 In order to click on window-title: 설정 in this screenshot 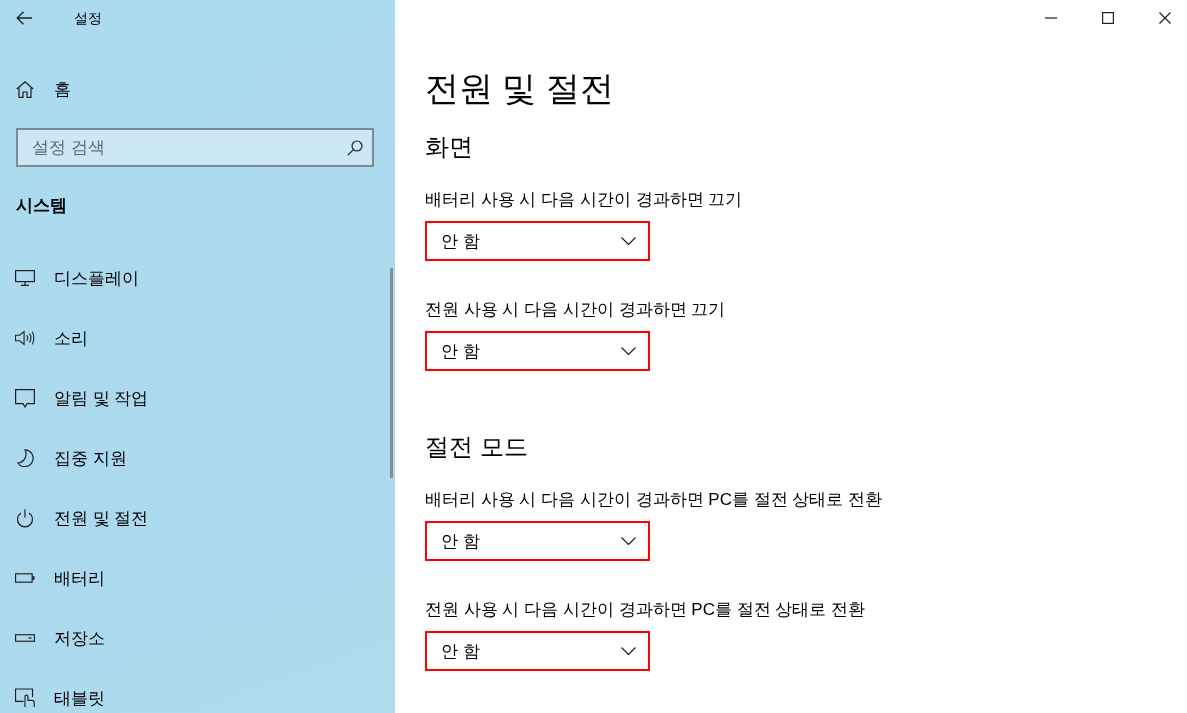, I will do `click(88, 18)`.